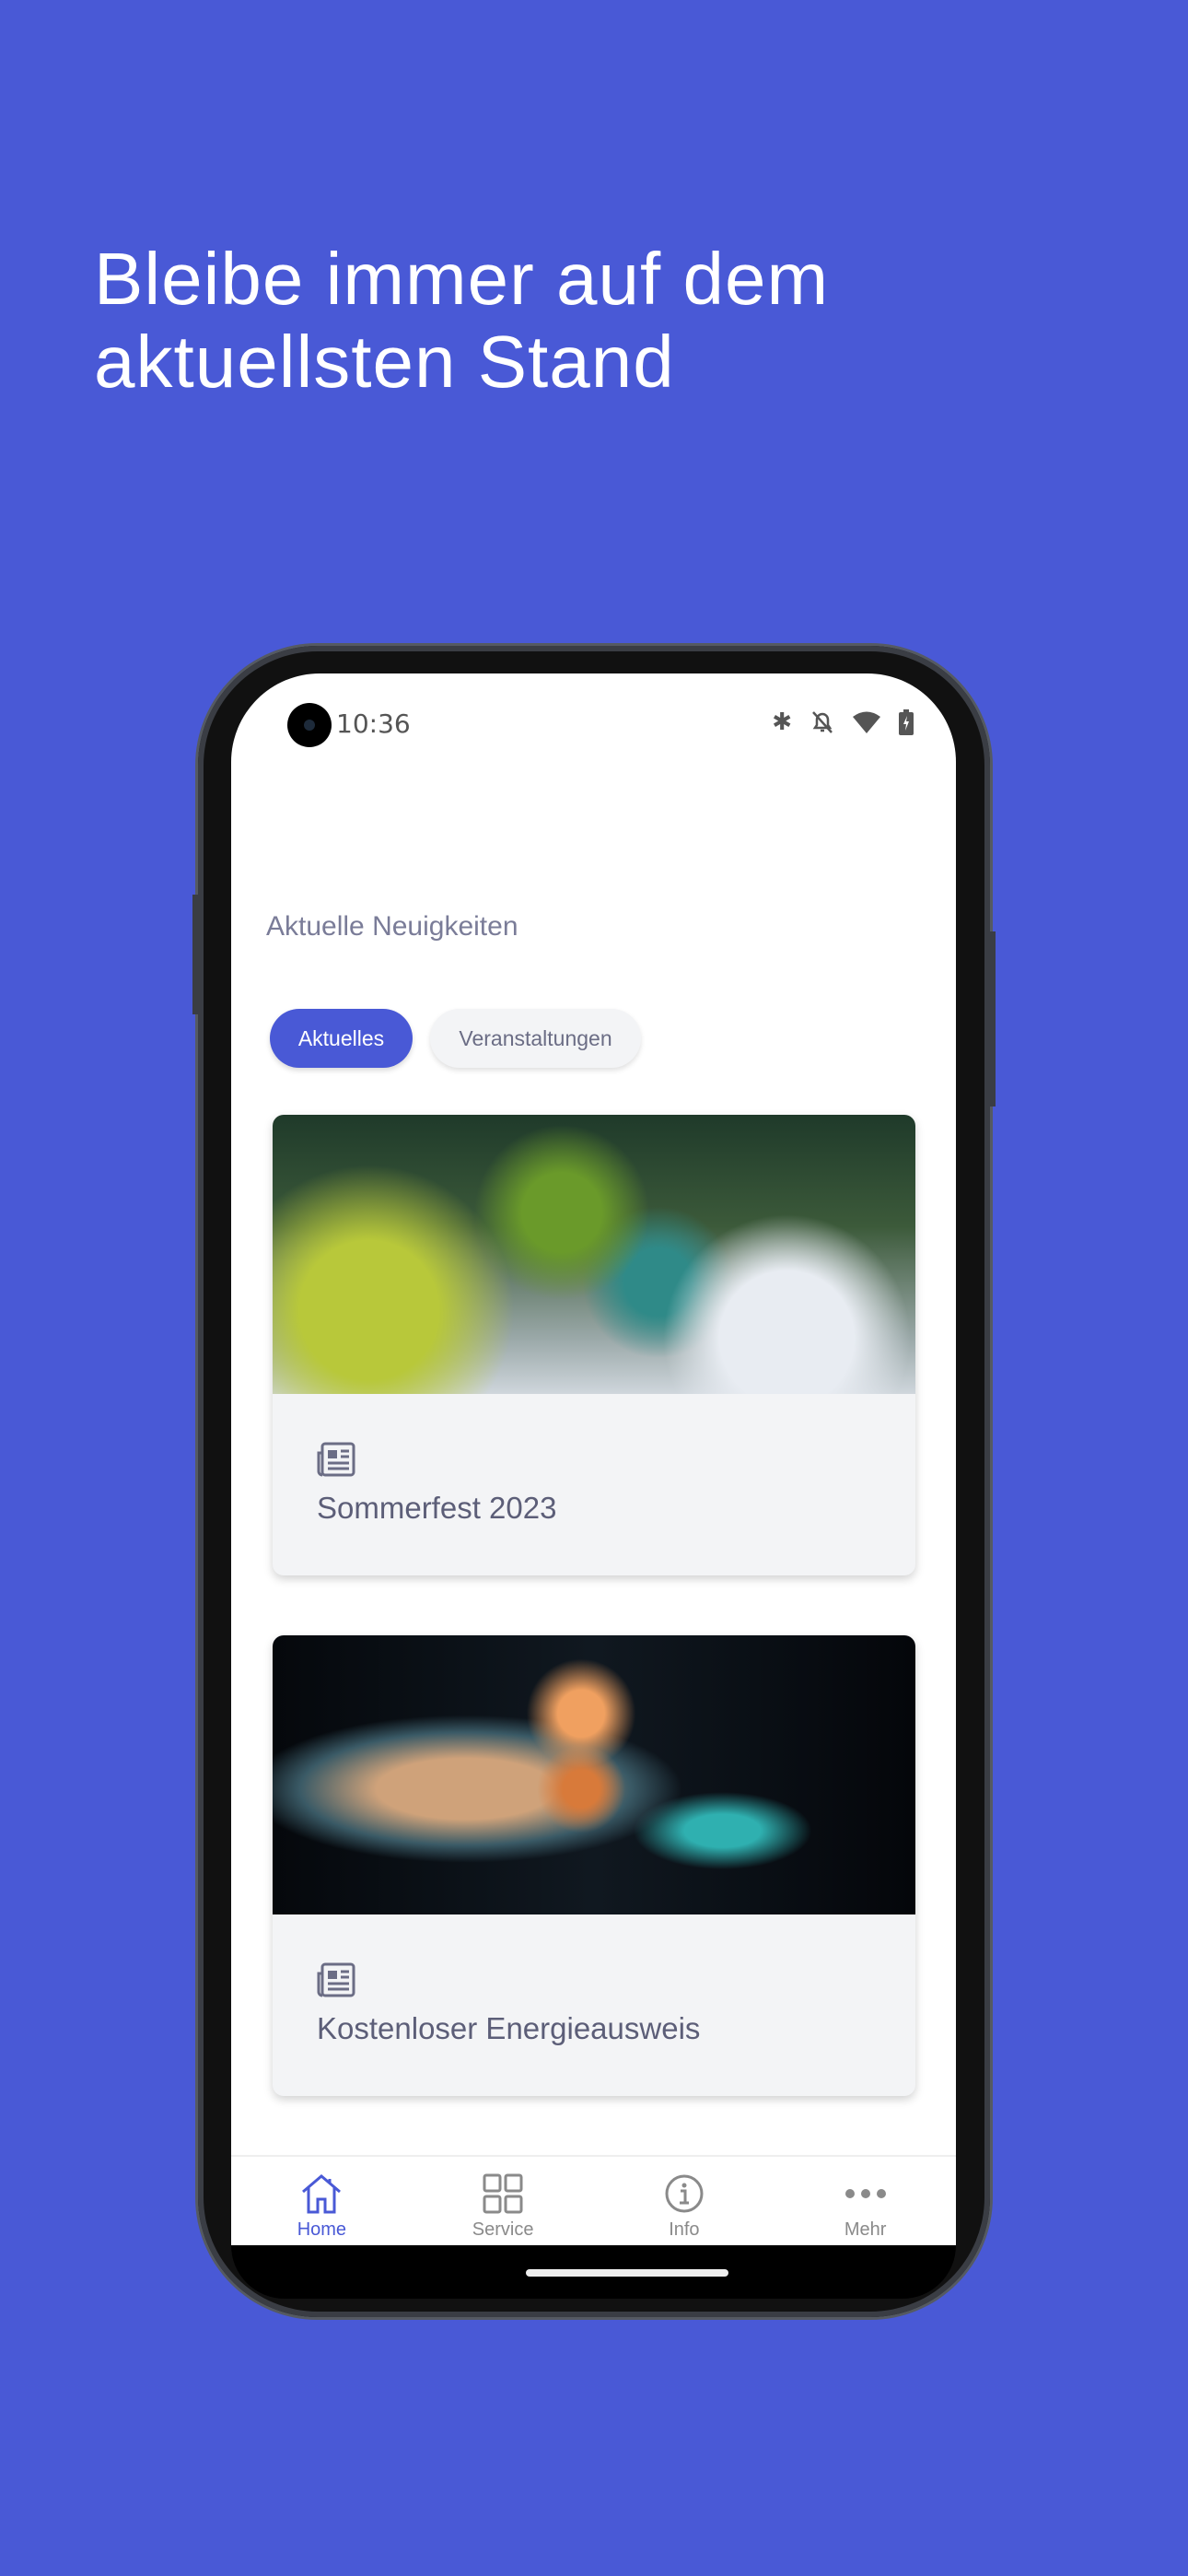 The image size is (1188, 2576). What do you see at coordinates (865, 2193) in the screenshot?
I see `more-icon` at bounding box center [865, 2193].